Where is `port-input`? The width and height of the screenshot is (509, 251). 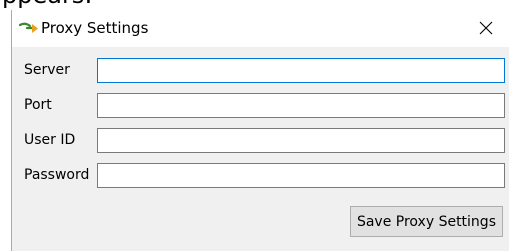 port-input is located at coordinates (301, 105).